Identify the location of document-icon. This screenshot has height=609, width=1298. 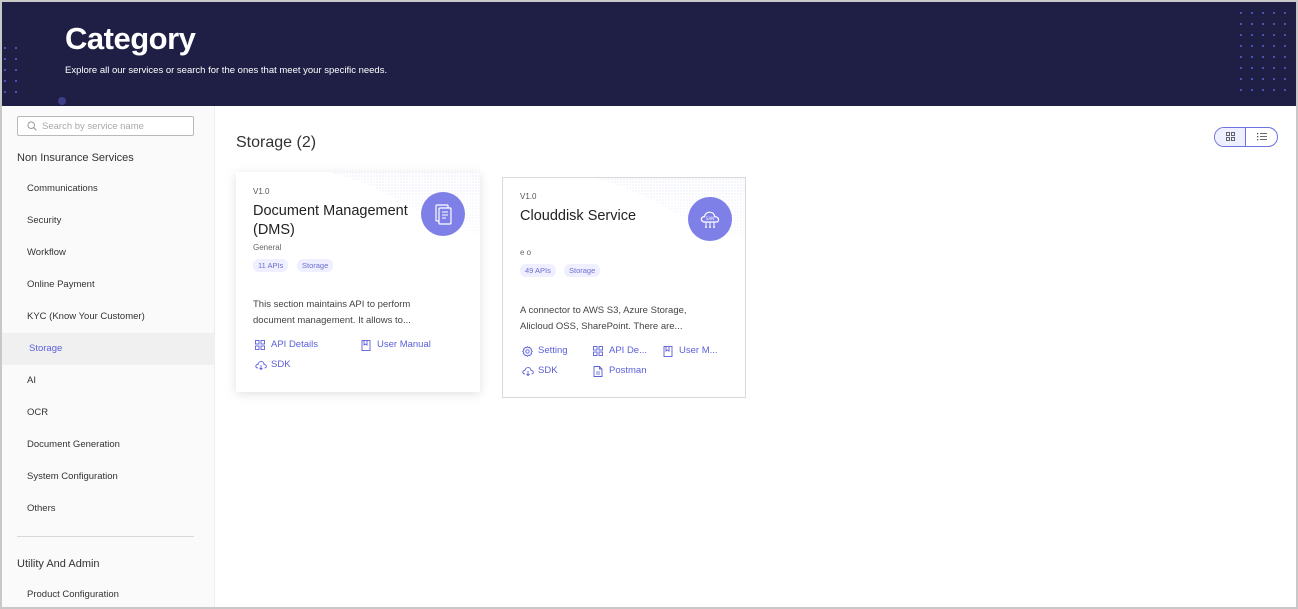
(443, 214).